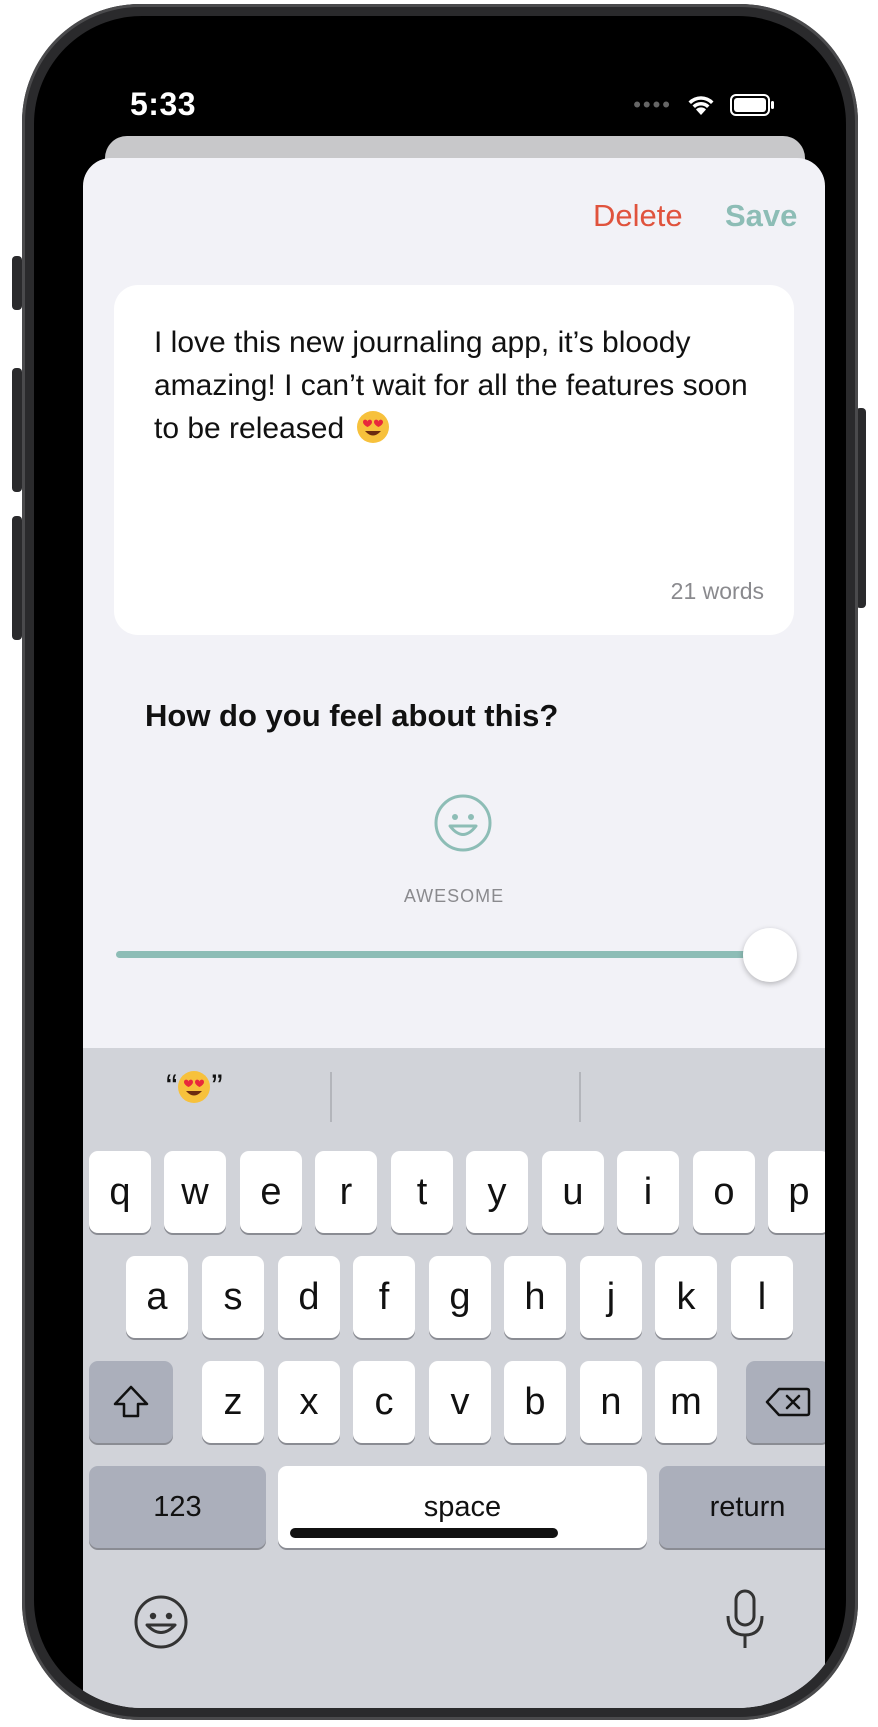 Image resolution: width=878 pixels, height=1727 pixels. I want to click on key-n: n, so click(611, 1402).